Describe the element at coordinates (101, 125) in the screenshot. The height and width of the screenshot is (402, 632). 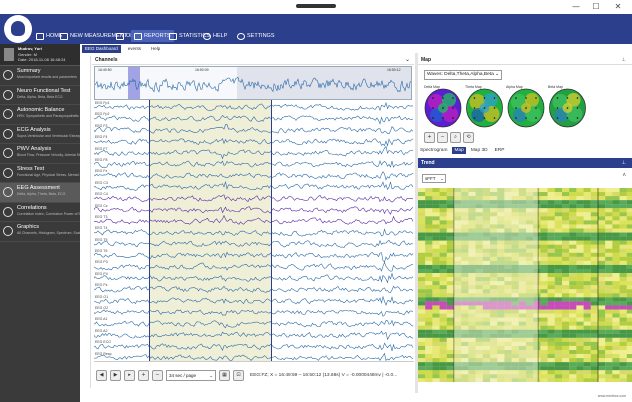
I see `channel-label: EEG F3` at that location.